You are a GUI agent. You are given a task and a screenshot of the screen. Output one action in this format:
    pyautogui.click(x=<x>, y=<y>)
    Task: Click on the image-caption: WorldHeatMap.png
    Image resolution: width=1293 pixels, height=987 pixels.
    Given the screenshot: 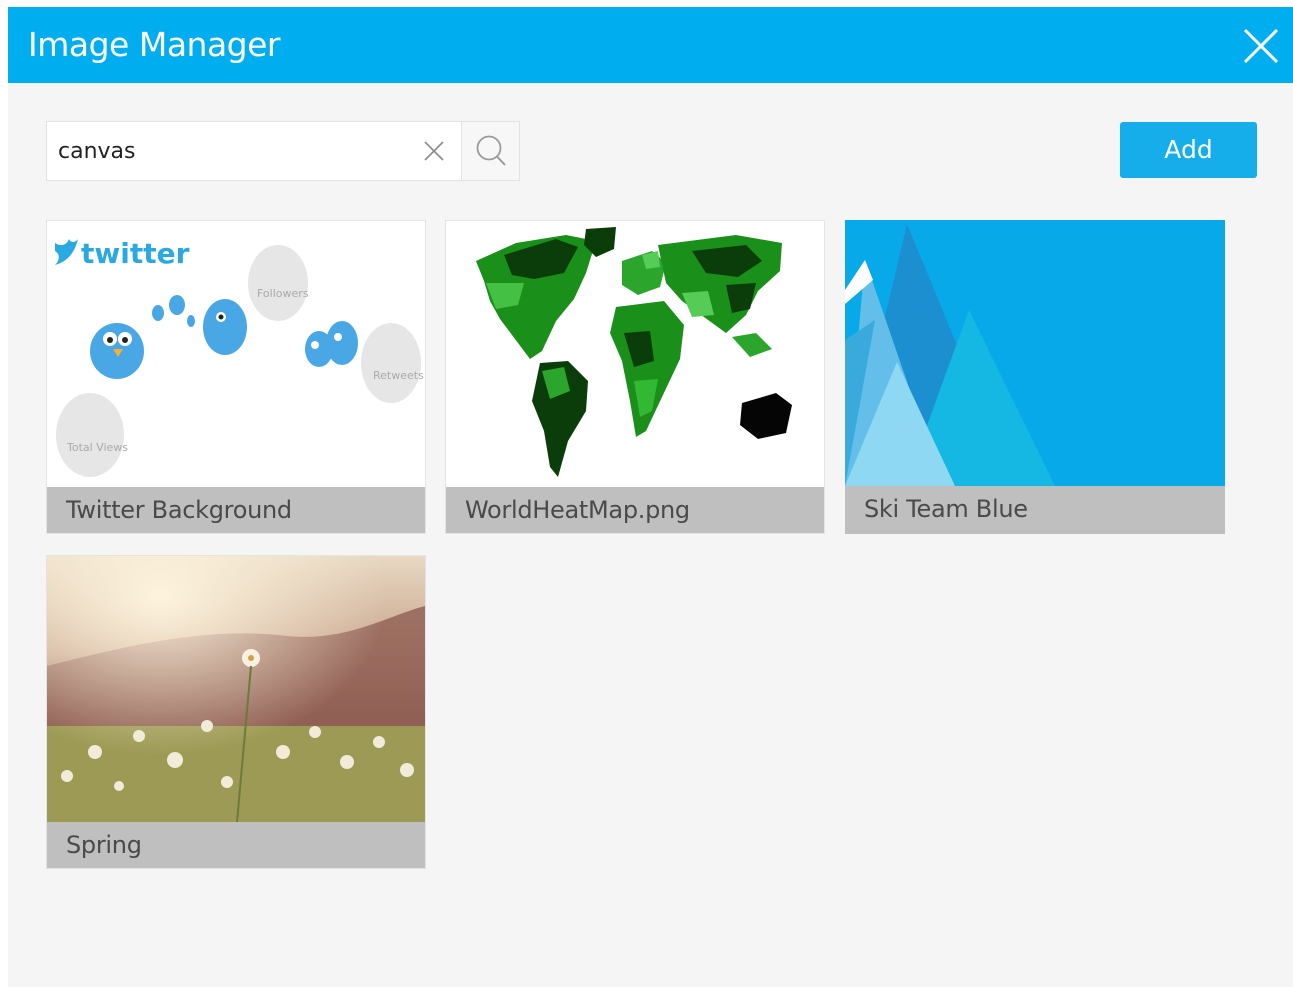 What is the action you would take?
    pyautogui.click(x=635, y=510)
    